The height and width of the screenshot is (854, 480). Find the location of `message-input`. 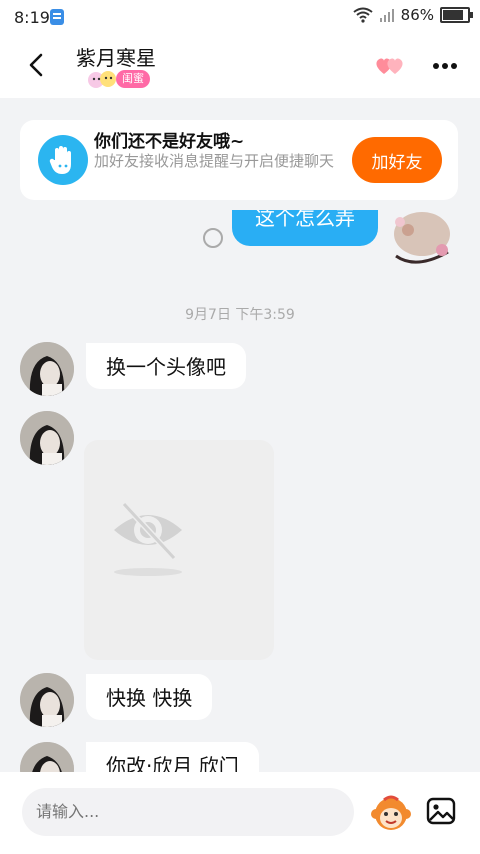

message-input is located at coordinates (188, 812).